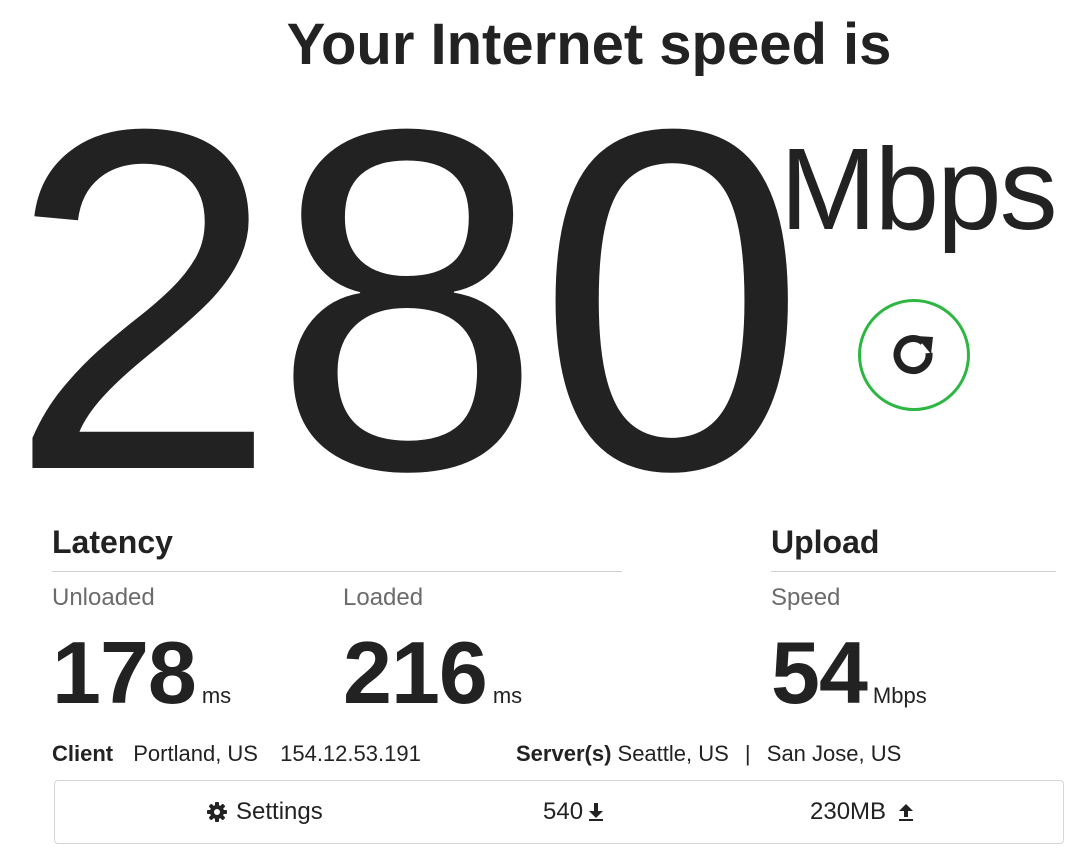 This screenshot has height=861, width=1081. I want to click on unloaded-latency: 178 ms, so click(141, 673).